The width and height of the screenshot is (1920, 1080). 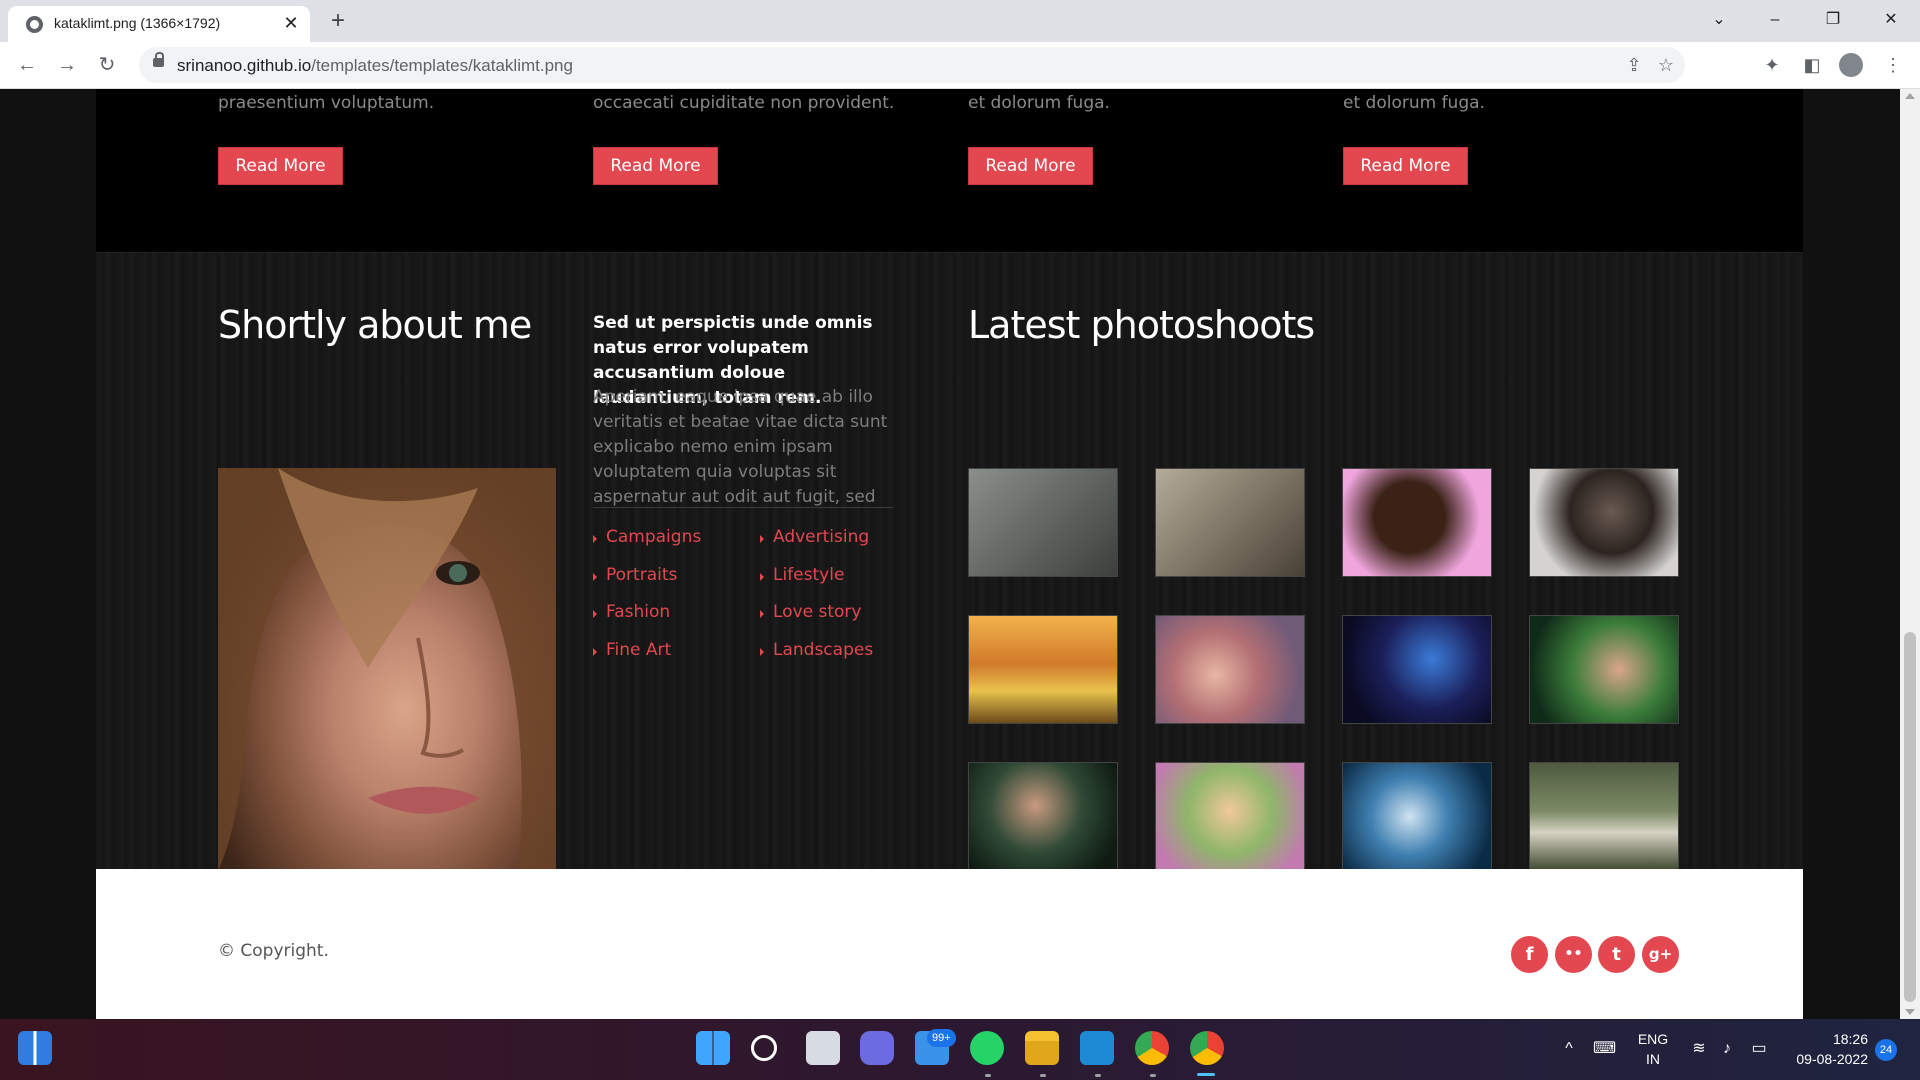 What do you see at coordinates (713, 1048) in the screenshot?
I see `windows-start-icon` at bounding box center [713, 1048].